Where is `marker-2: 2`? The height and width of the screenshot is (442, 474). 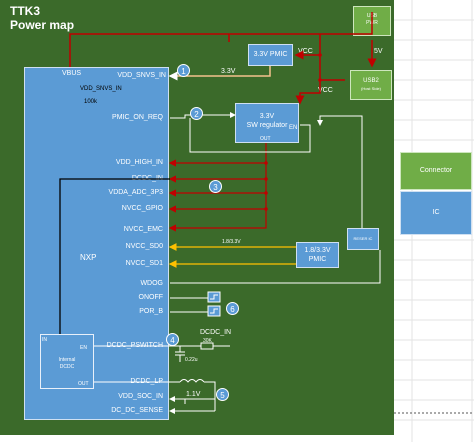
marker-2: 2 is located at coordinates (196, 113).